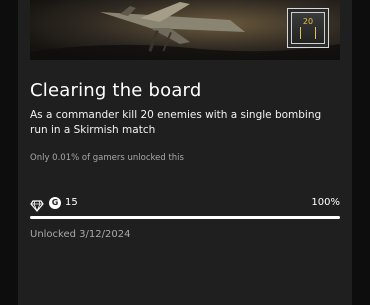  Describe the element at coordinates (55, 203) in the screenshot. I see `gamerscore-icon: G` at that location.